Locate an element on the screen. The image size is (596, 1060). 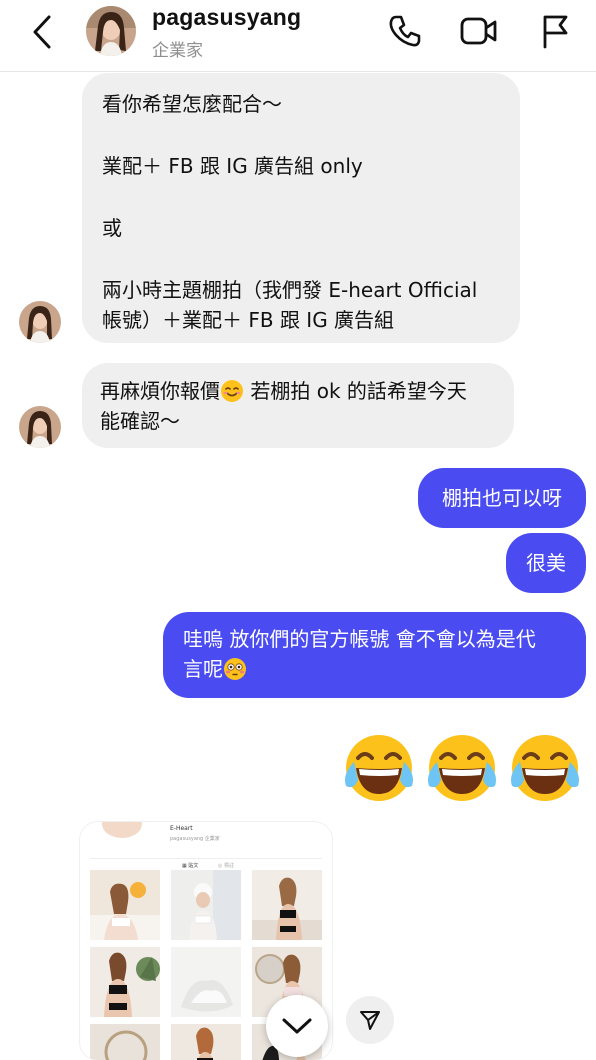
message-outgoing: 棚拍也可以呀 is located at coordinates (502, 498).